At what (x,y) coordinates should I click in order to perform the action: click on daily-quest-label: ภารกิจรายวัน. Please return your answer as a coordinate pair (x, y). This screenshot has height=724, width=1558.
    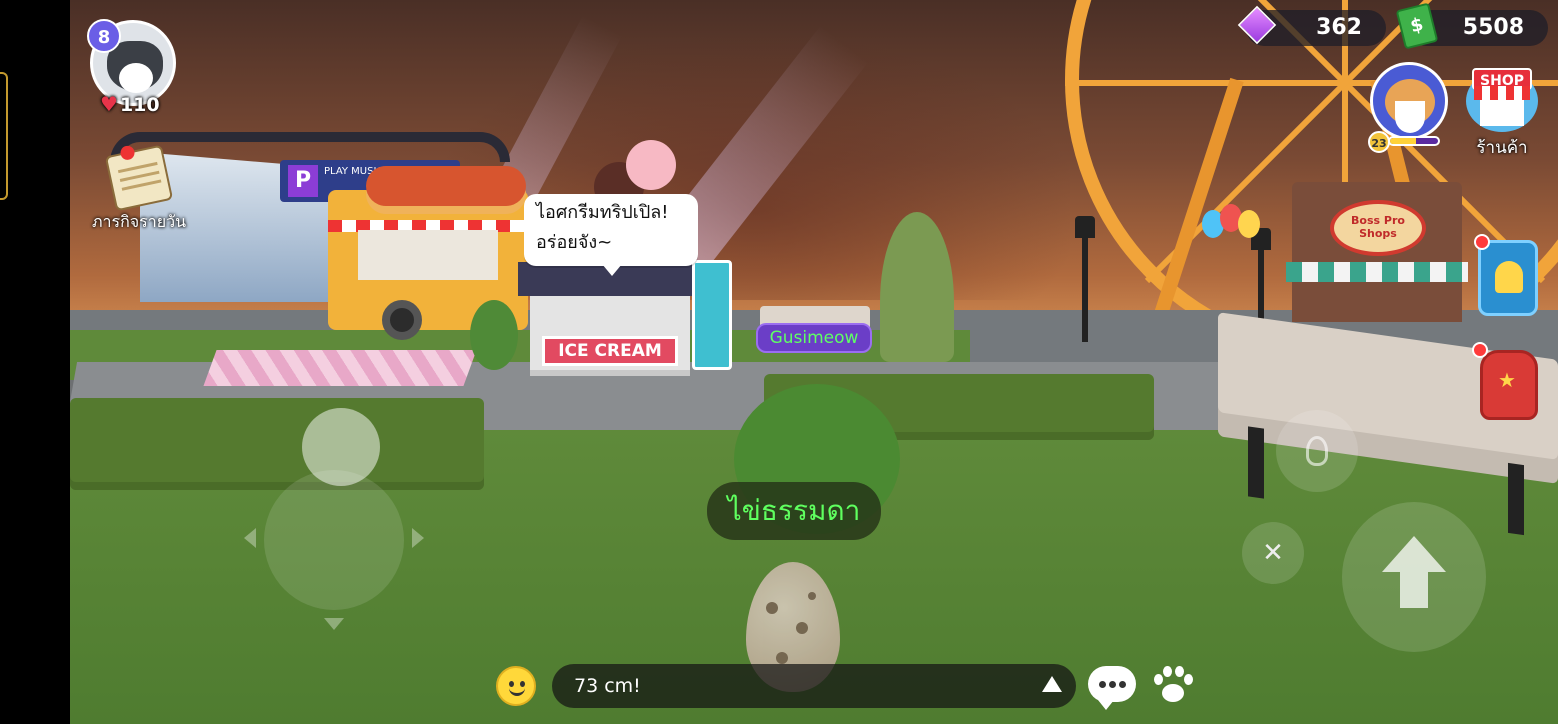
    Looking at the image, I should click on (139, 221).